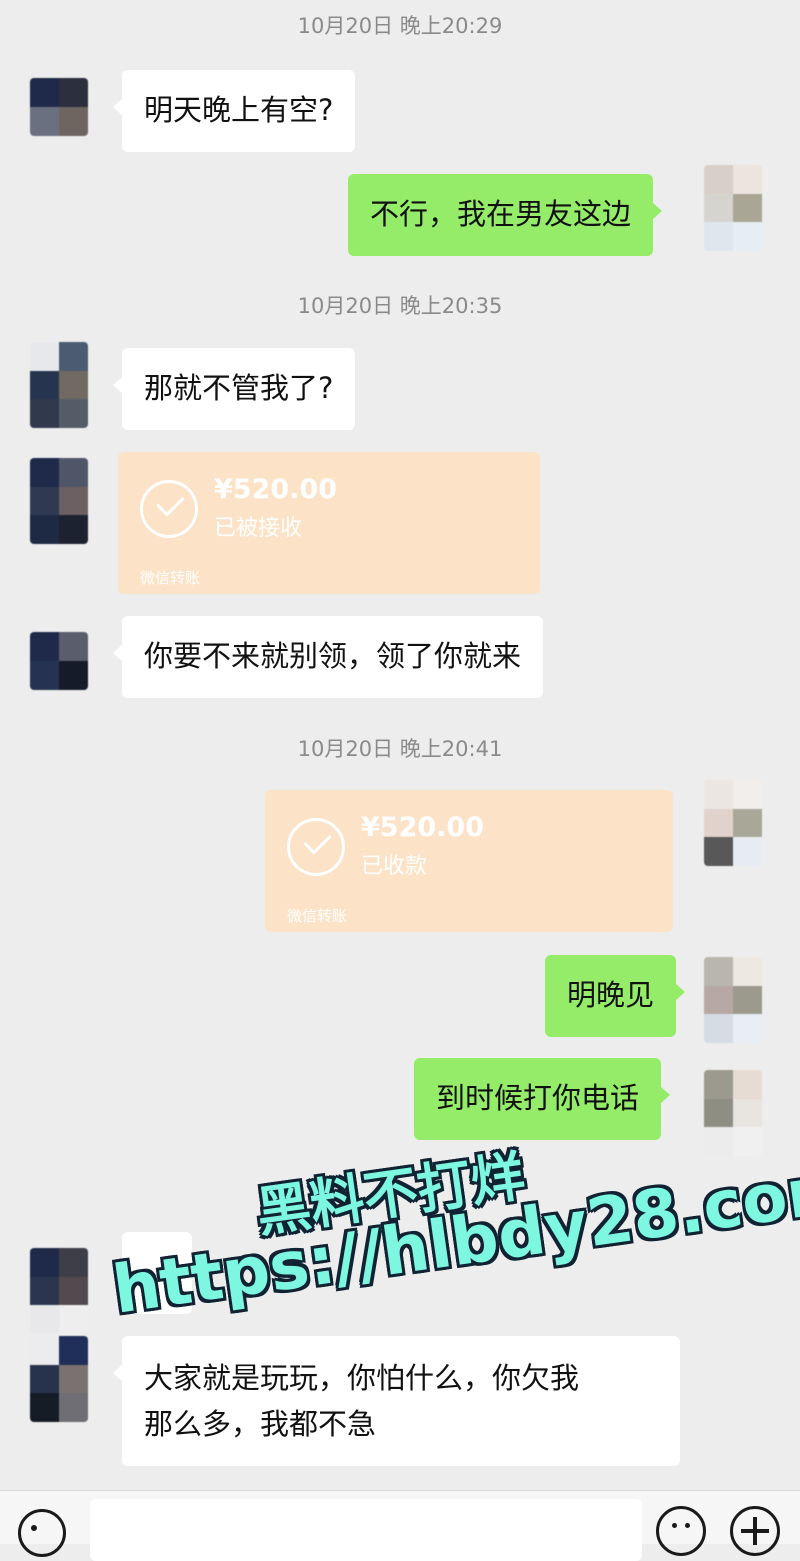  Describe the element at coordinates (538, 1098) in the screenshot. I see `message-text: 到时候打你电话` at that location.